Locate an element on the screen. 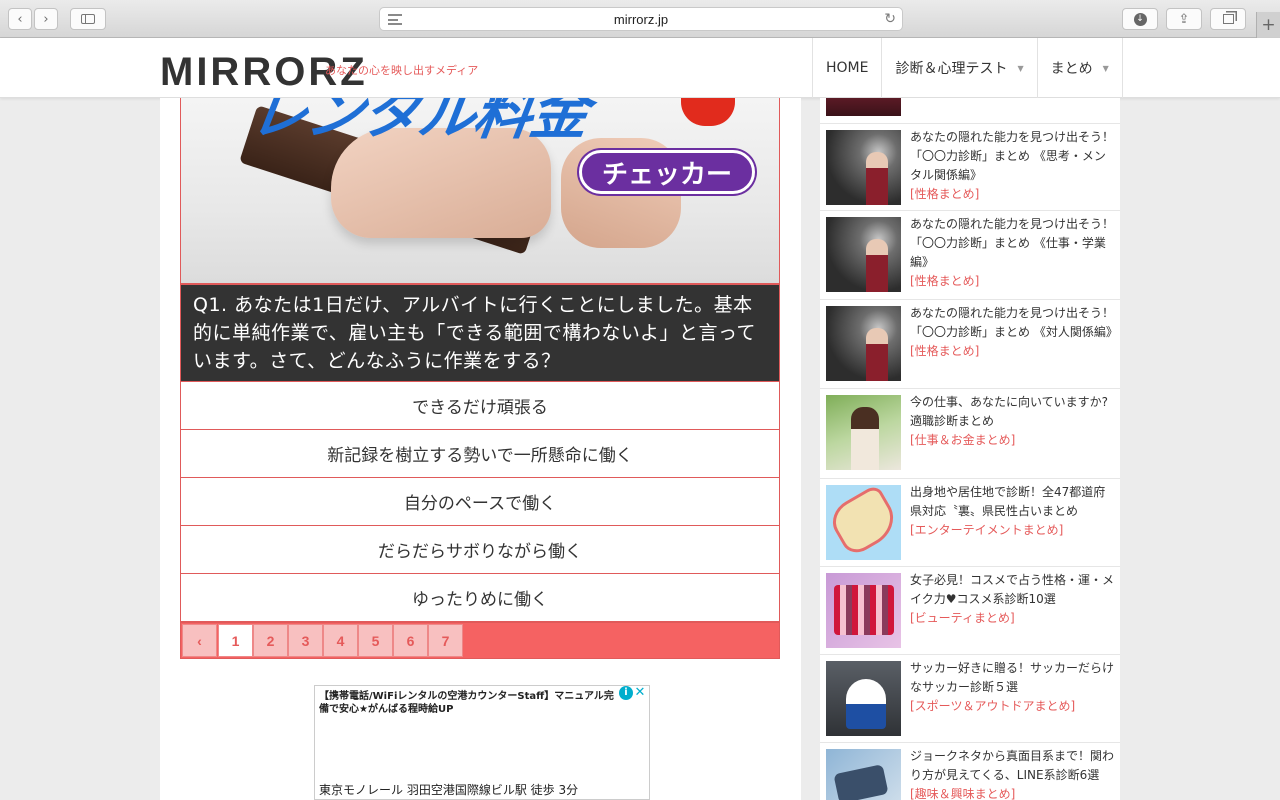 The width and height of the screenshot is (1280, 800). nav-home: HOME is located at coordinates (848, 68).